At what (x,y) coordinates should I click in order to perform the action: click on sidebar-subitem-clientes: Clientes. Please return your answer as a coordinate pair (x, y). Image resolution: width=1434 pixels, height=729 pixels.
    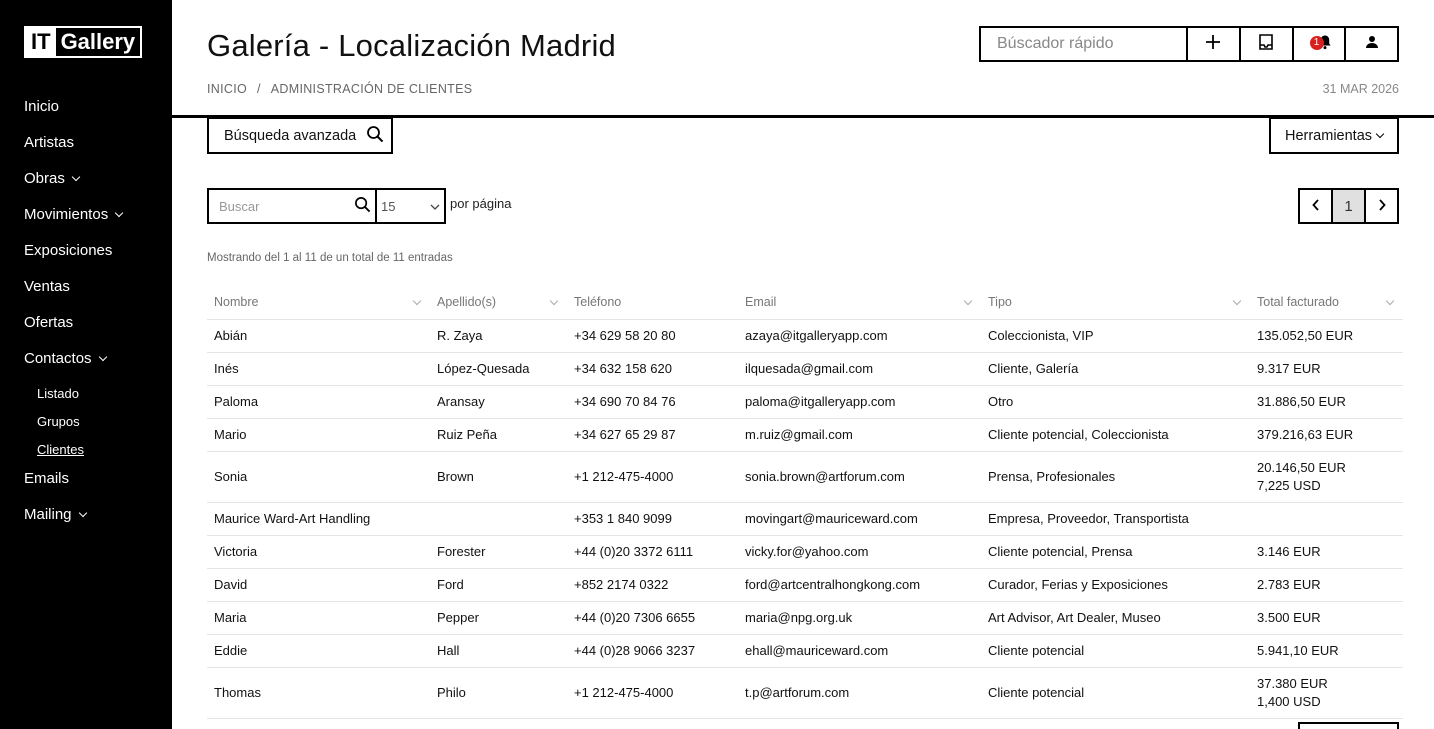
    Looking at the image, I should click on (94, 454).